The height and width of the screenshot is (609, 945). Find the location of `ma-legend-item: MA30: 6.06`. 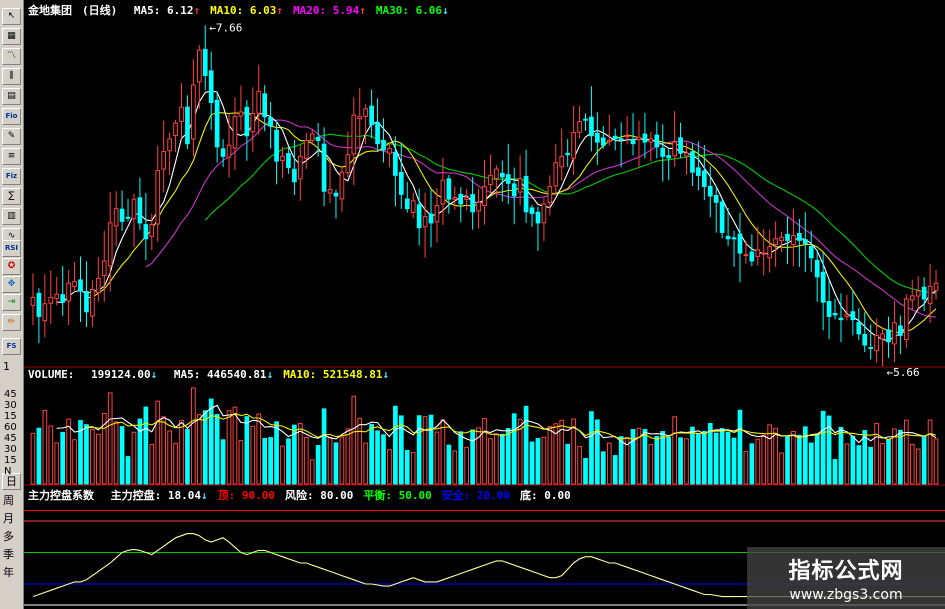

ma-legend-item: MA30: 6.06 is located at coordinates (409, 10).